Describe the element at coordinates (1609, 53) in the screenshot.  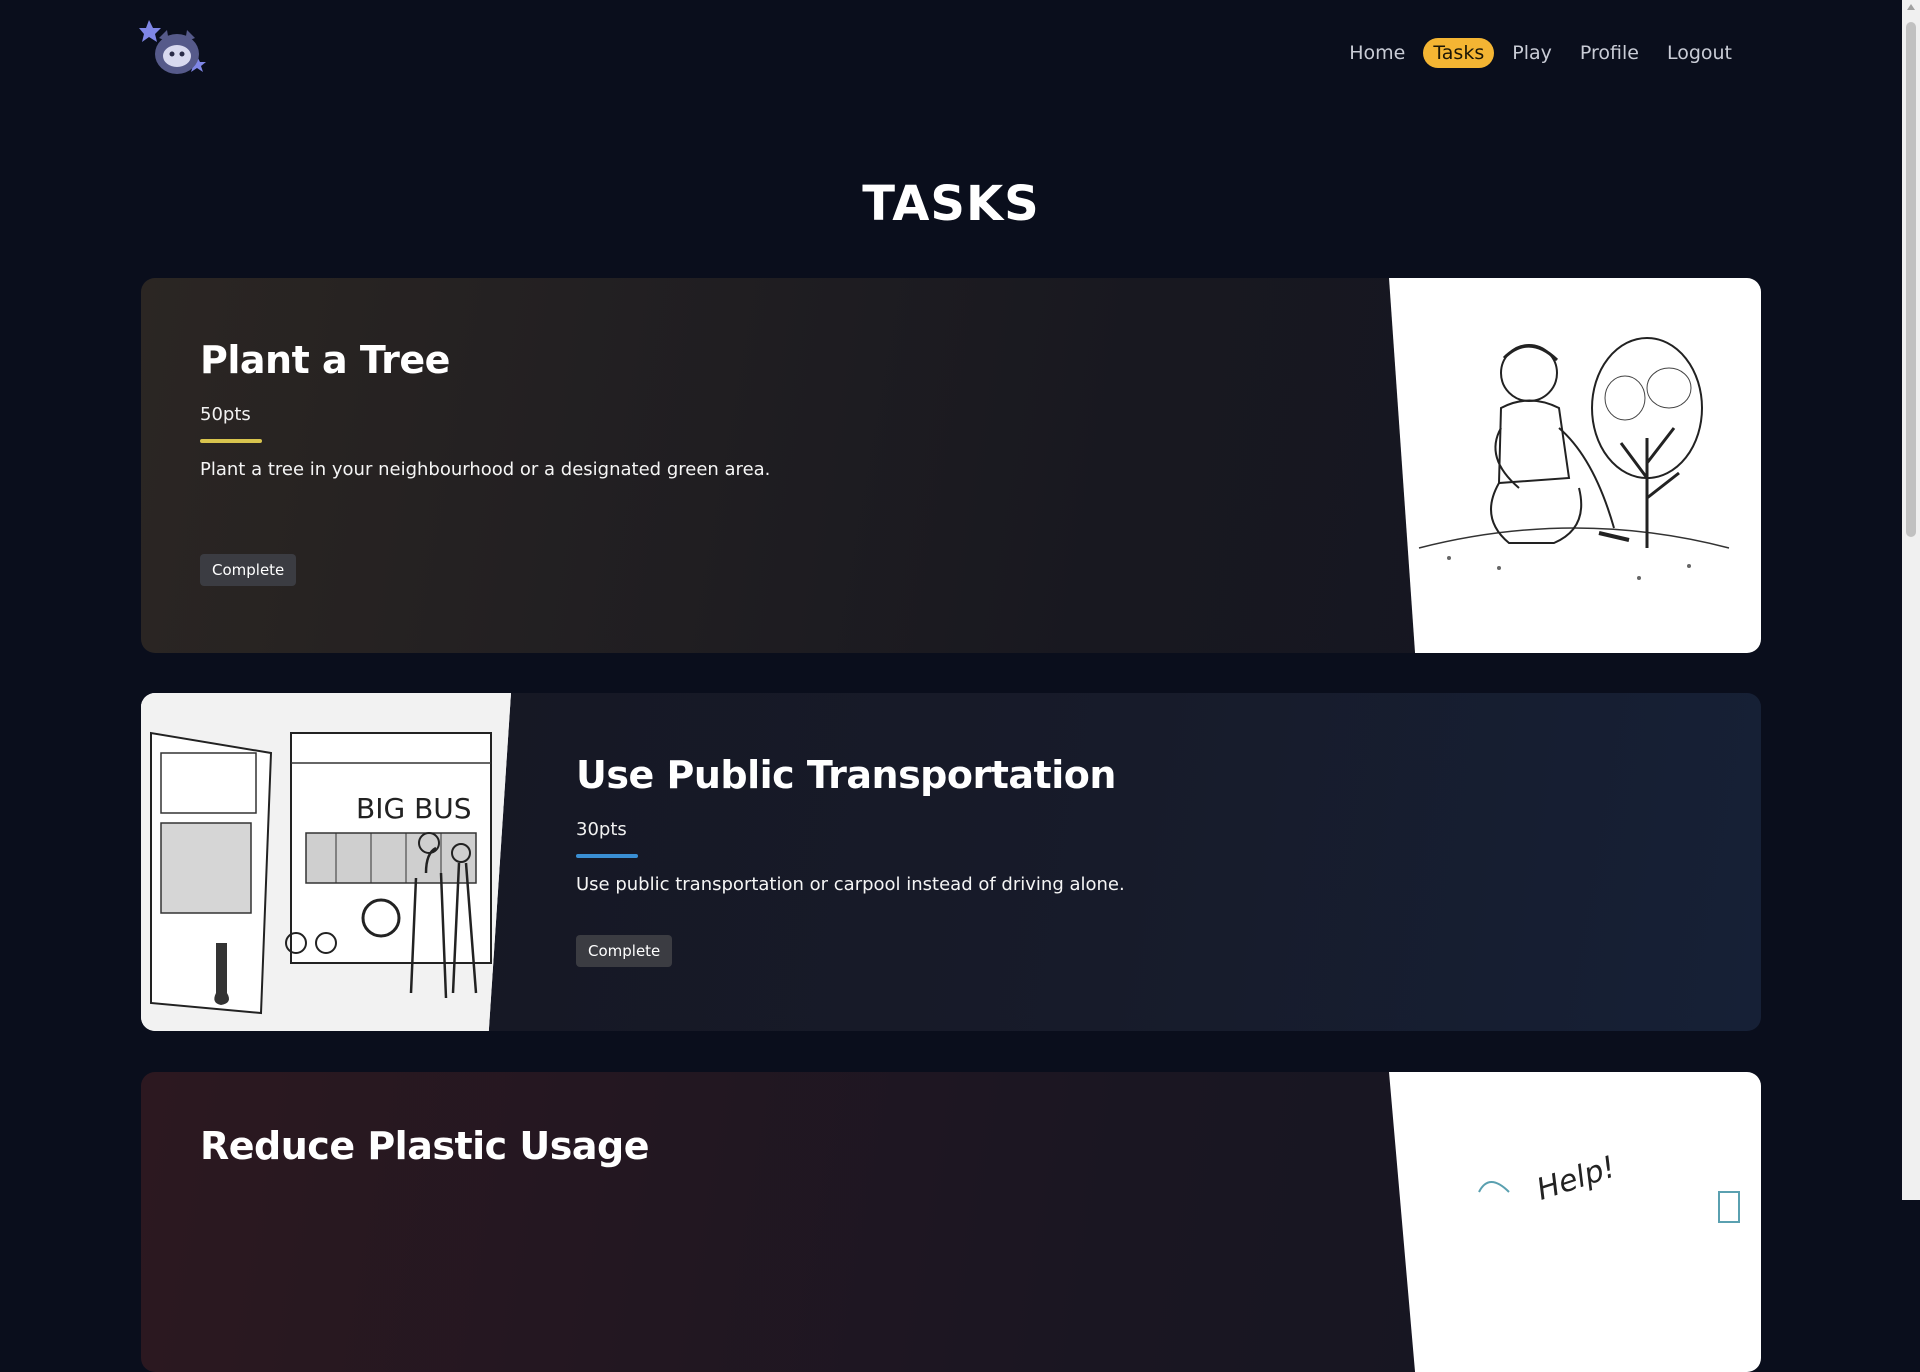
I see `nav-profile: Profile` at that location.